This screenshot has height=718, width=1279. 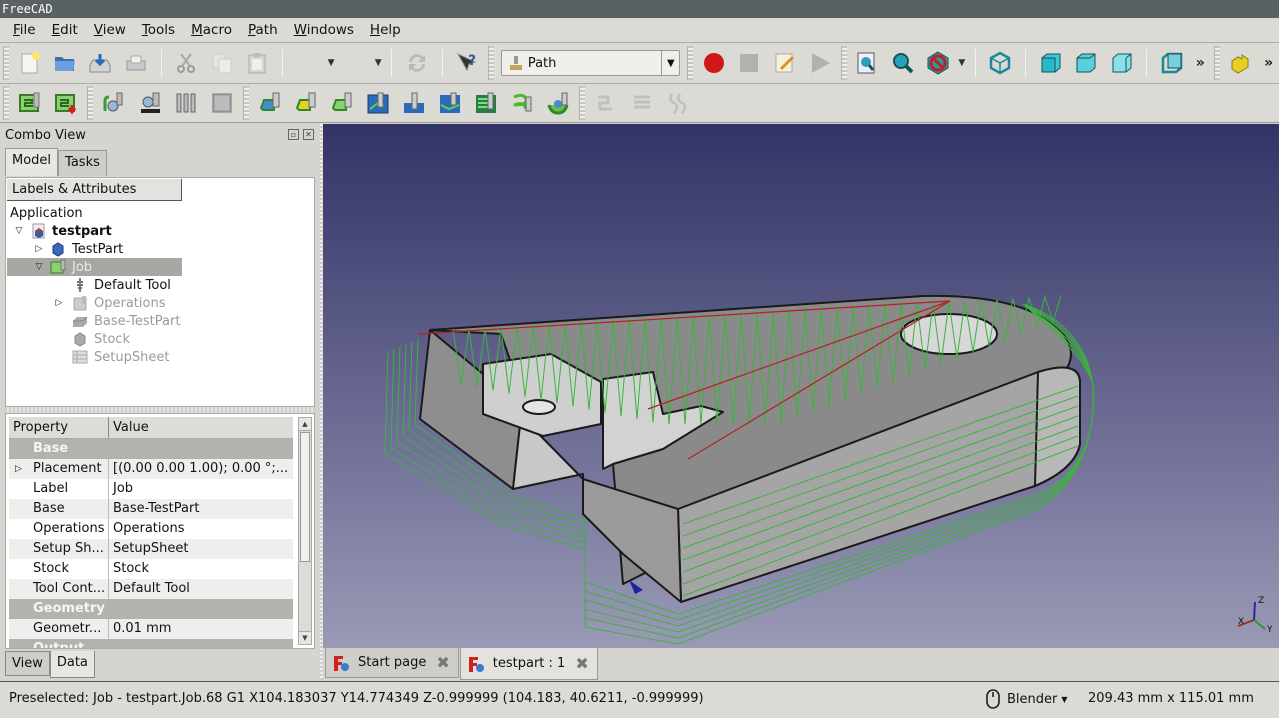 What do you see at coordinates (270, 103) in the screenshot?
I see `profile-face-button` at bounding box center [270, 103].